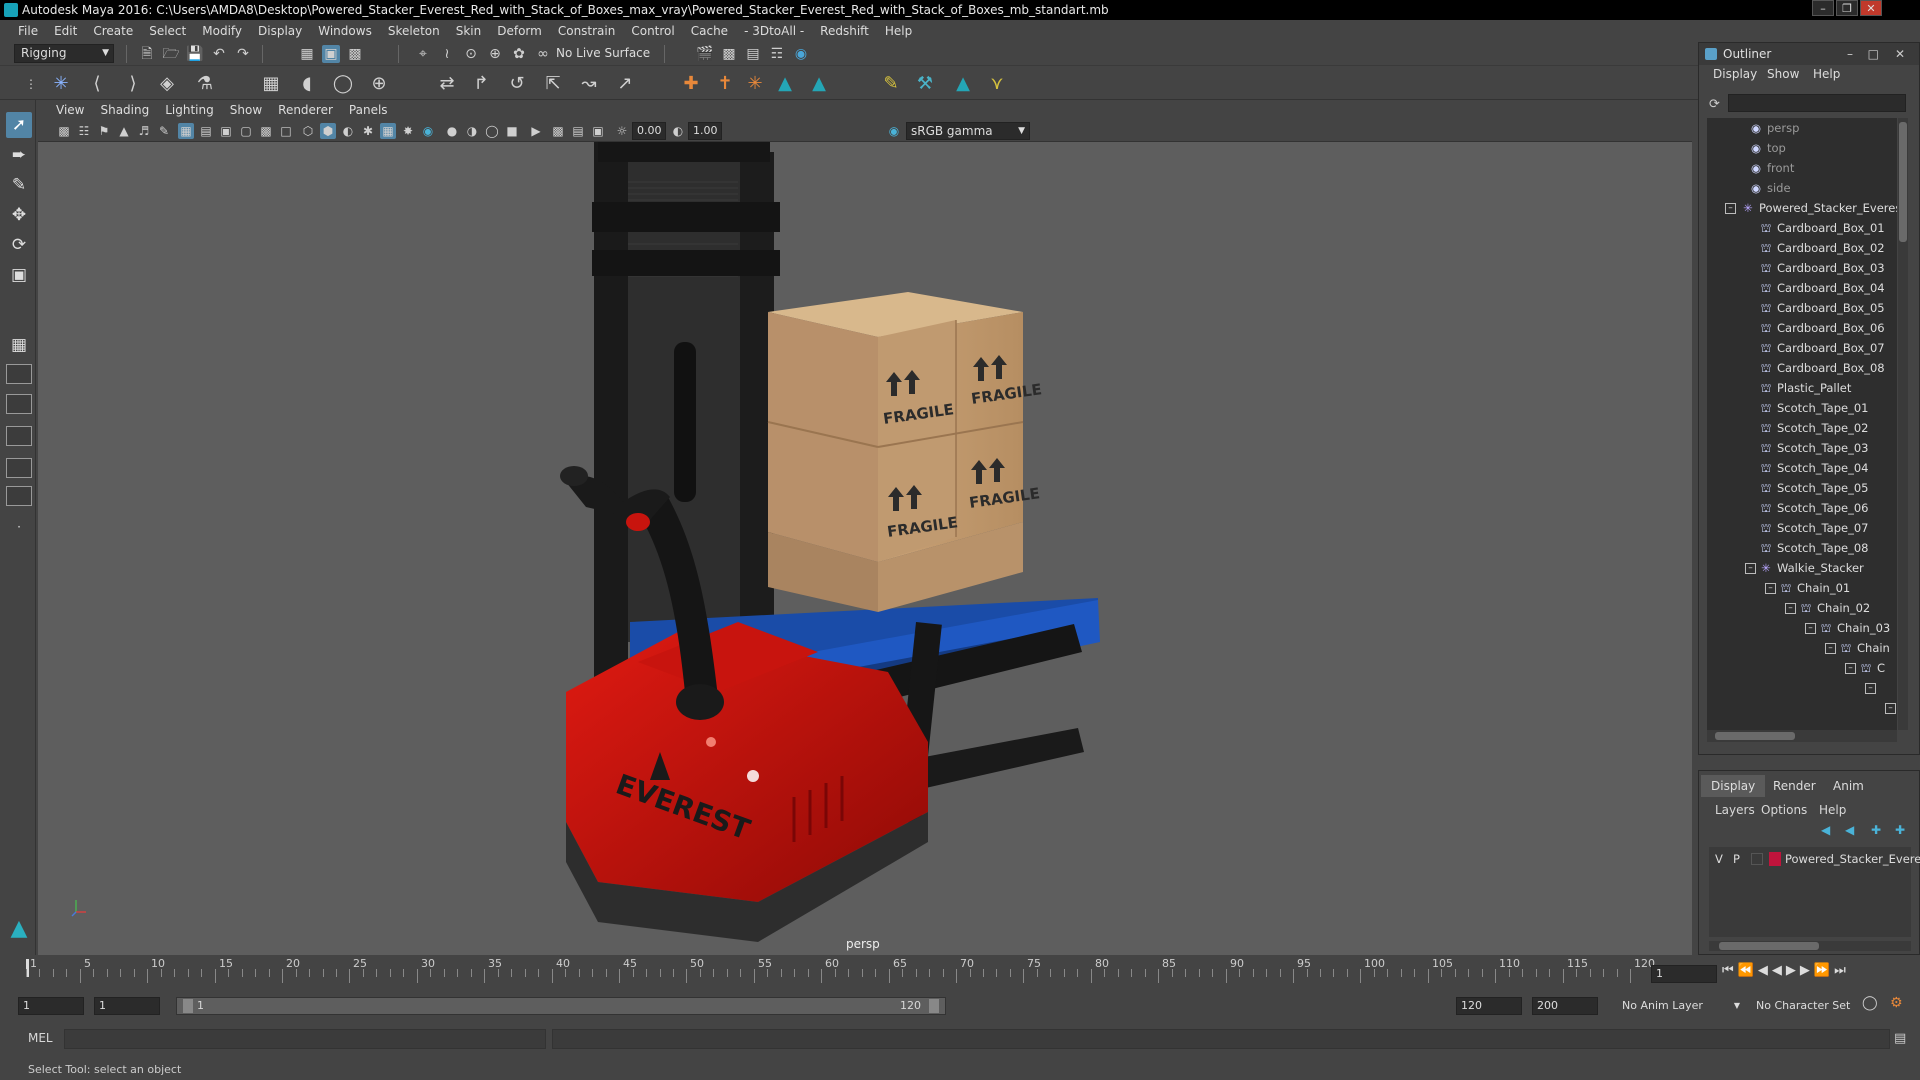  What do you see at coordinates (1684, 974) in the screenshot?
I see `current-frame-field: 1` at bounding box center [1684, 974].